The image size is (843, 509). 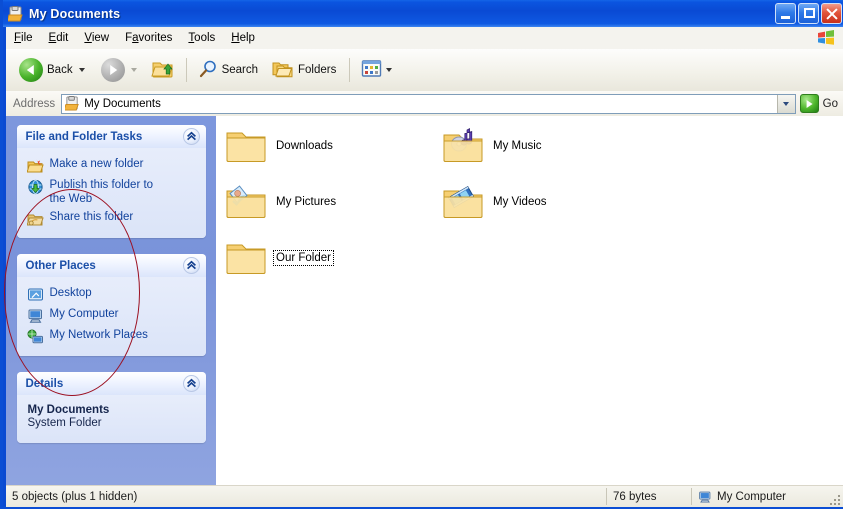 I want to click on back-dropdown-icon, so click(x=81, y=70).